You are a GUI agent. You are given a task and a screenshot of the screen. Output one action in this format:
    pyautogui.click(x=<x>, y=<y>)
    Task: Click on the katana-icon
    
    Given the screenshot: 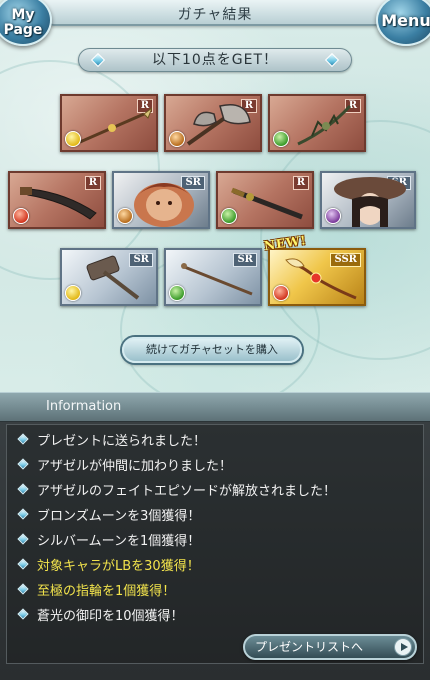 What is the action you would take?
    pyautogui.click(x=267, y=203)
    